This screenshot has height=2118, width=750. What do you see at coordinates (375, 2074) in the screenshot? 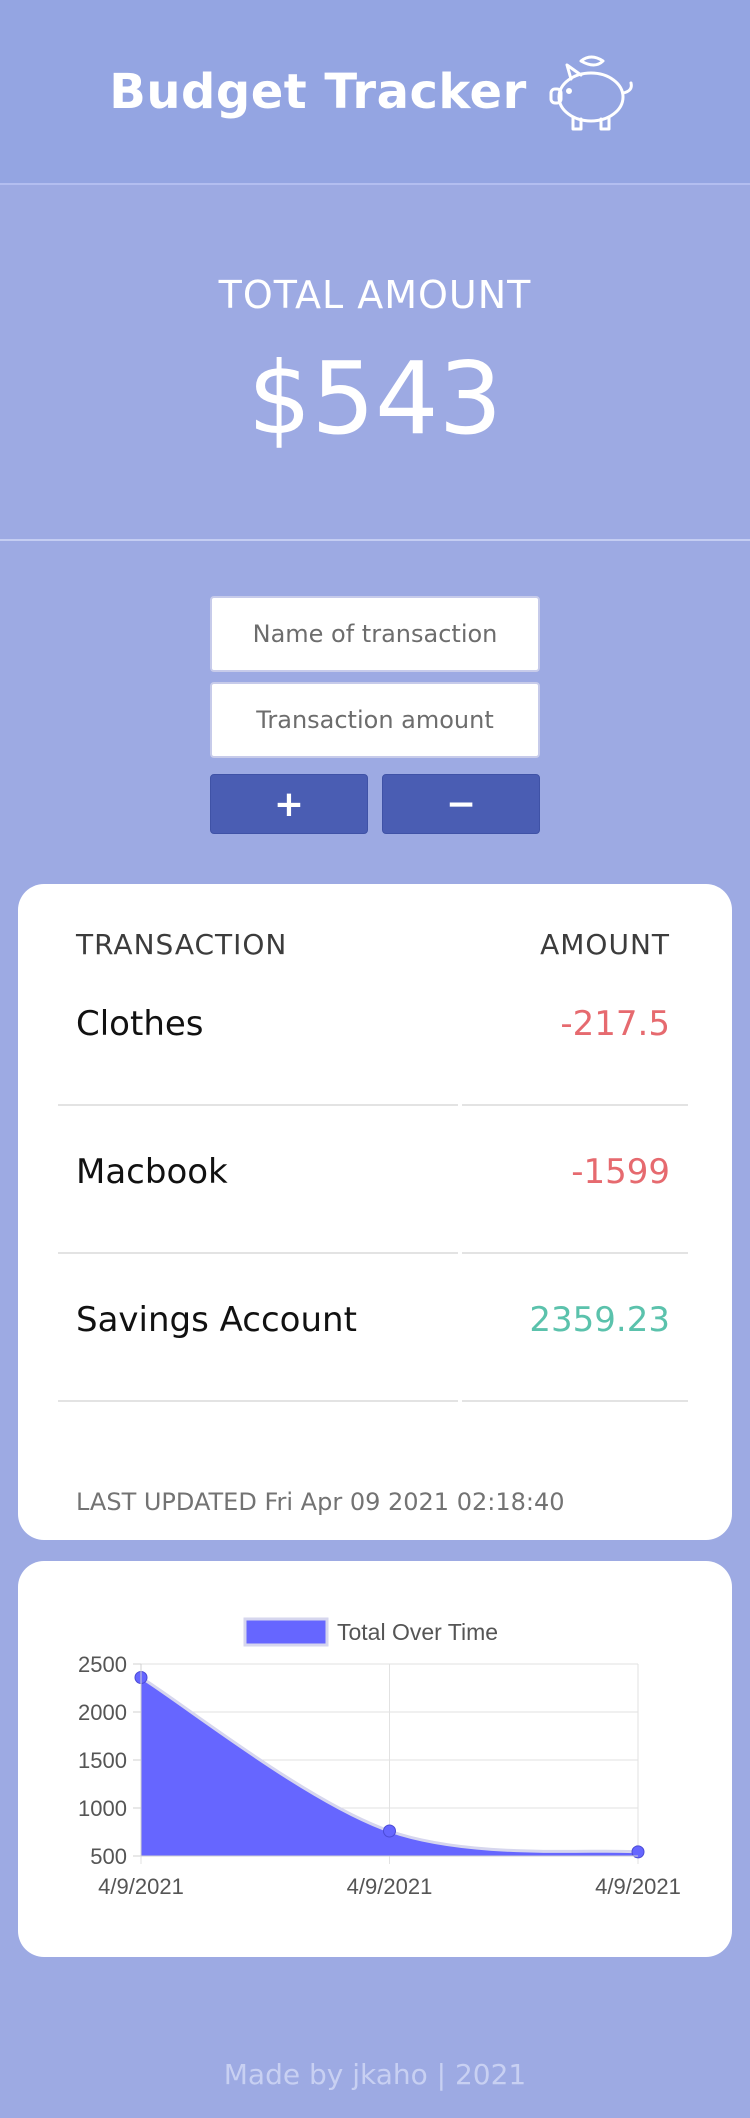
I see `footer-credit: Made by jkaho | 2021` at bounding box center [375, 2074].